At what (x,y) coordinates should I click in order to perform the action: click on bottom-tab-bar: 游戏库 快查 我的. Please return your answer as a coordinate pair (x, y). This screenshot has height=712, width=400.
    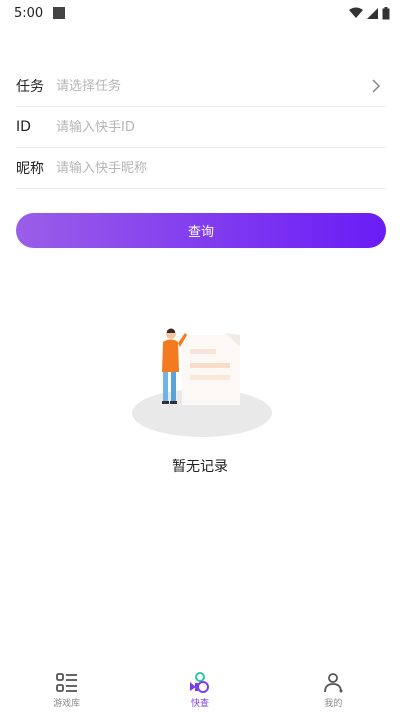
    Looking at the image, I should click on (200, 689).